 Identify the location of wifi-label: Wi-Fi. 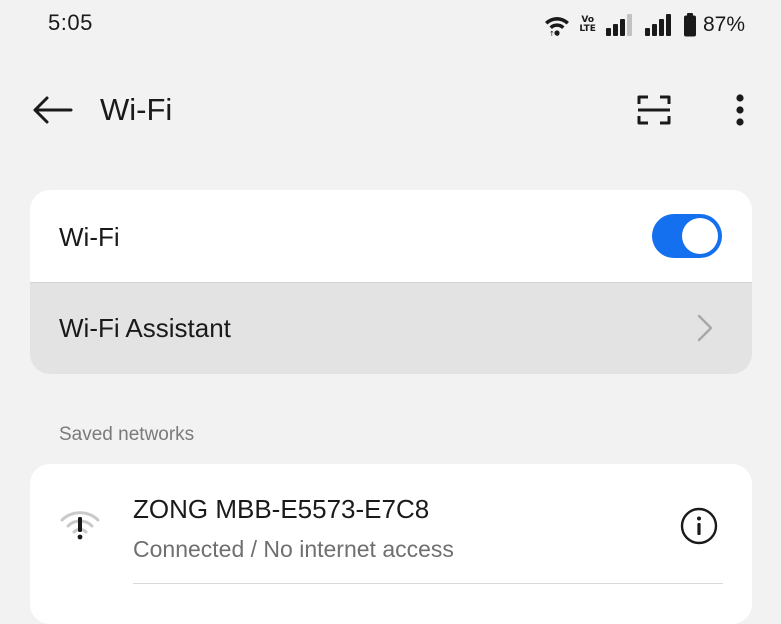
(89, 237).